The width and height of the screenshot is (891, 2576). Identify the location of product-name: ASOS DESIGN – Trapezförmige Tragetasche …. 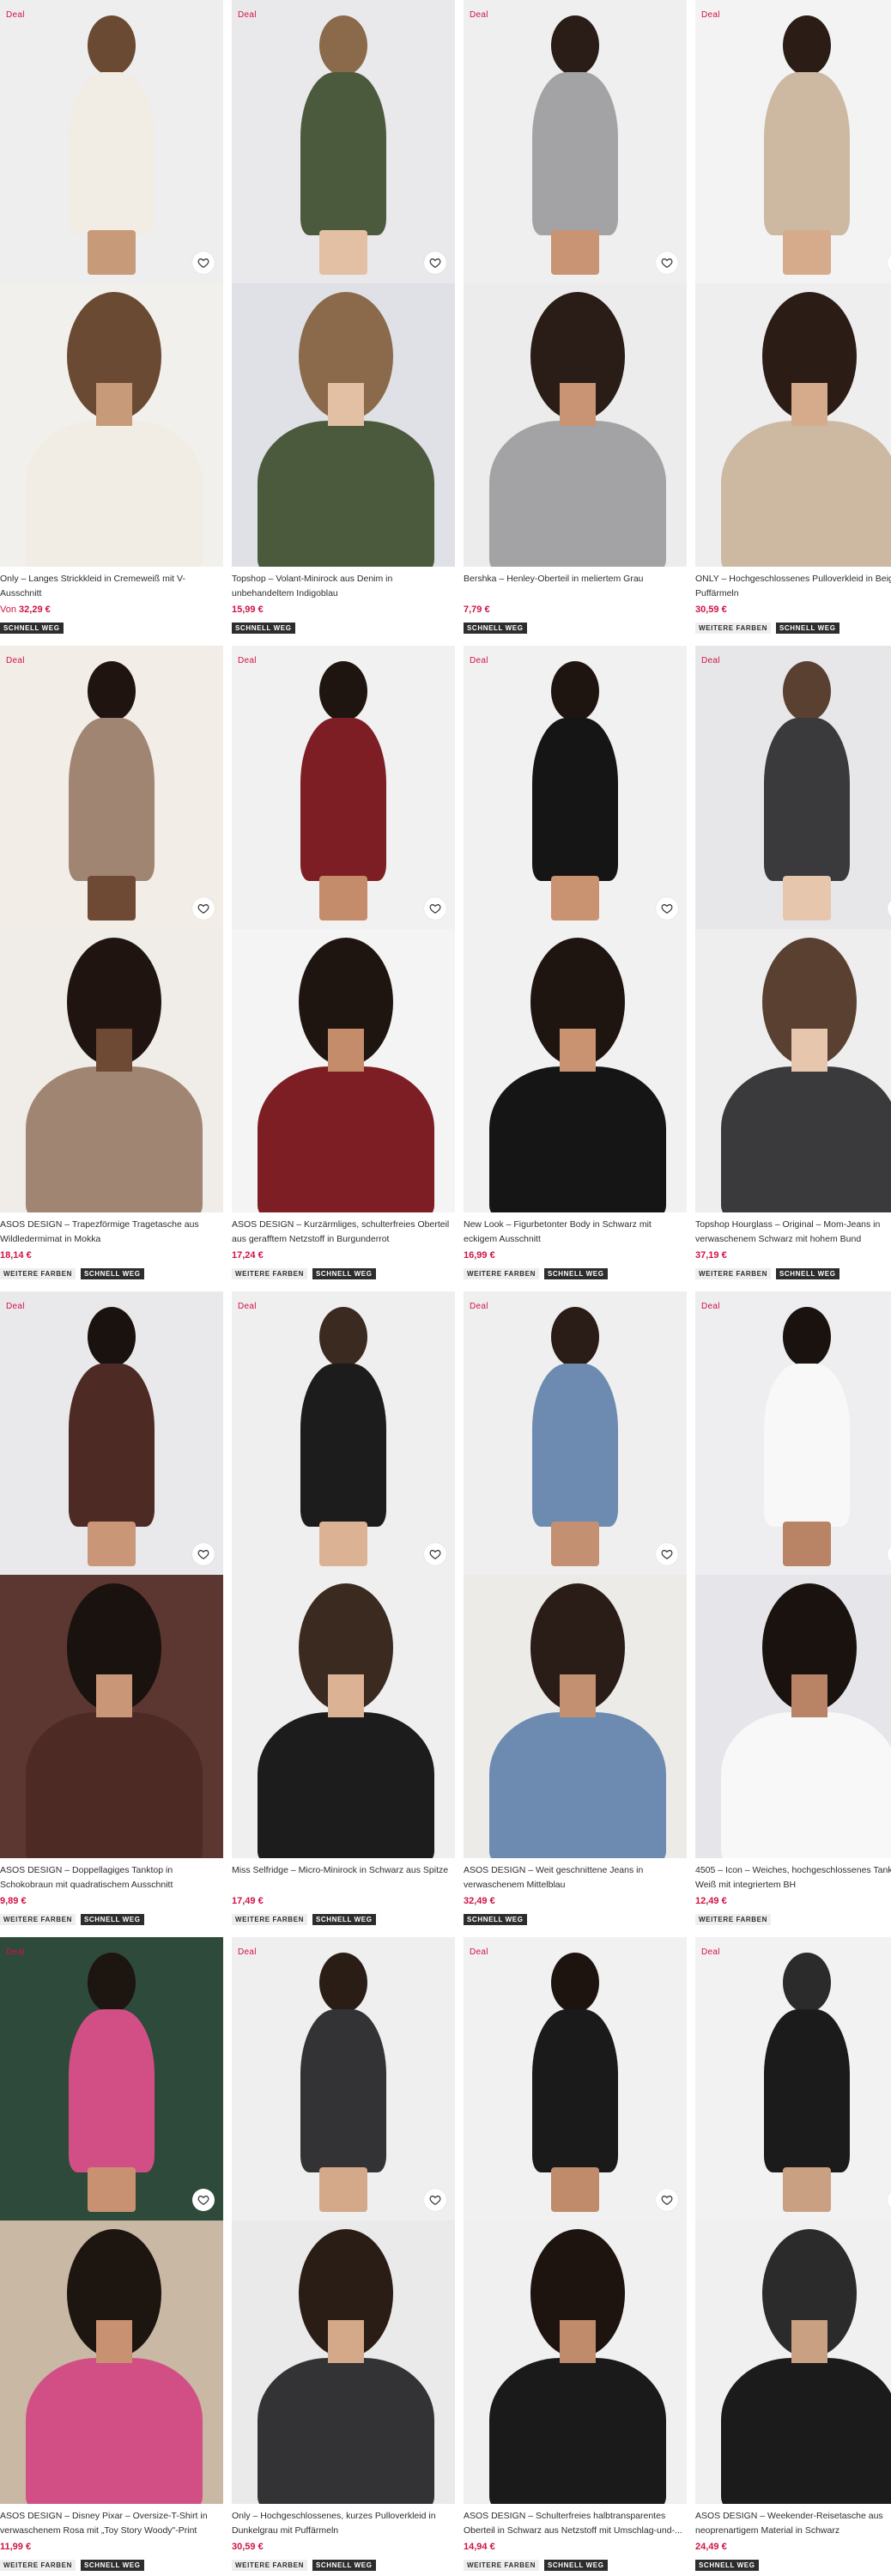
(111, 1232).